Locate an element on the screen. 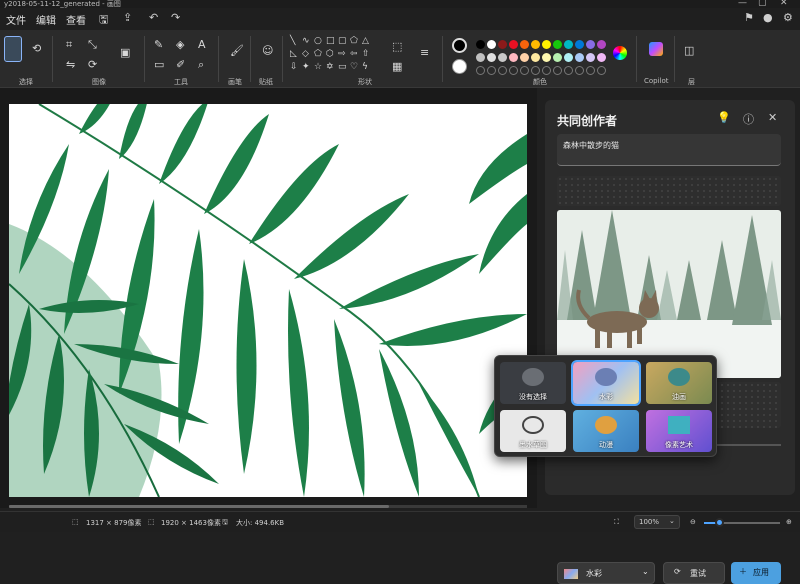  style-option-none: 没有选择 is located at coordinates (533, 383).